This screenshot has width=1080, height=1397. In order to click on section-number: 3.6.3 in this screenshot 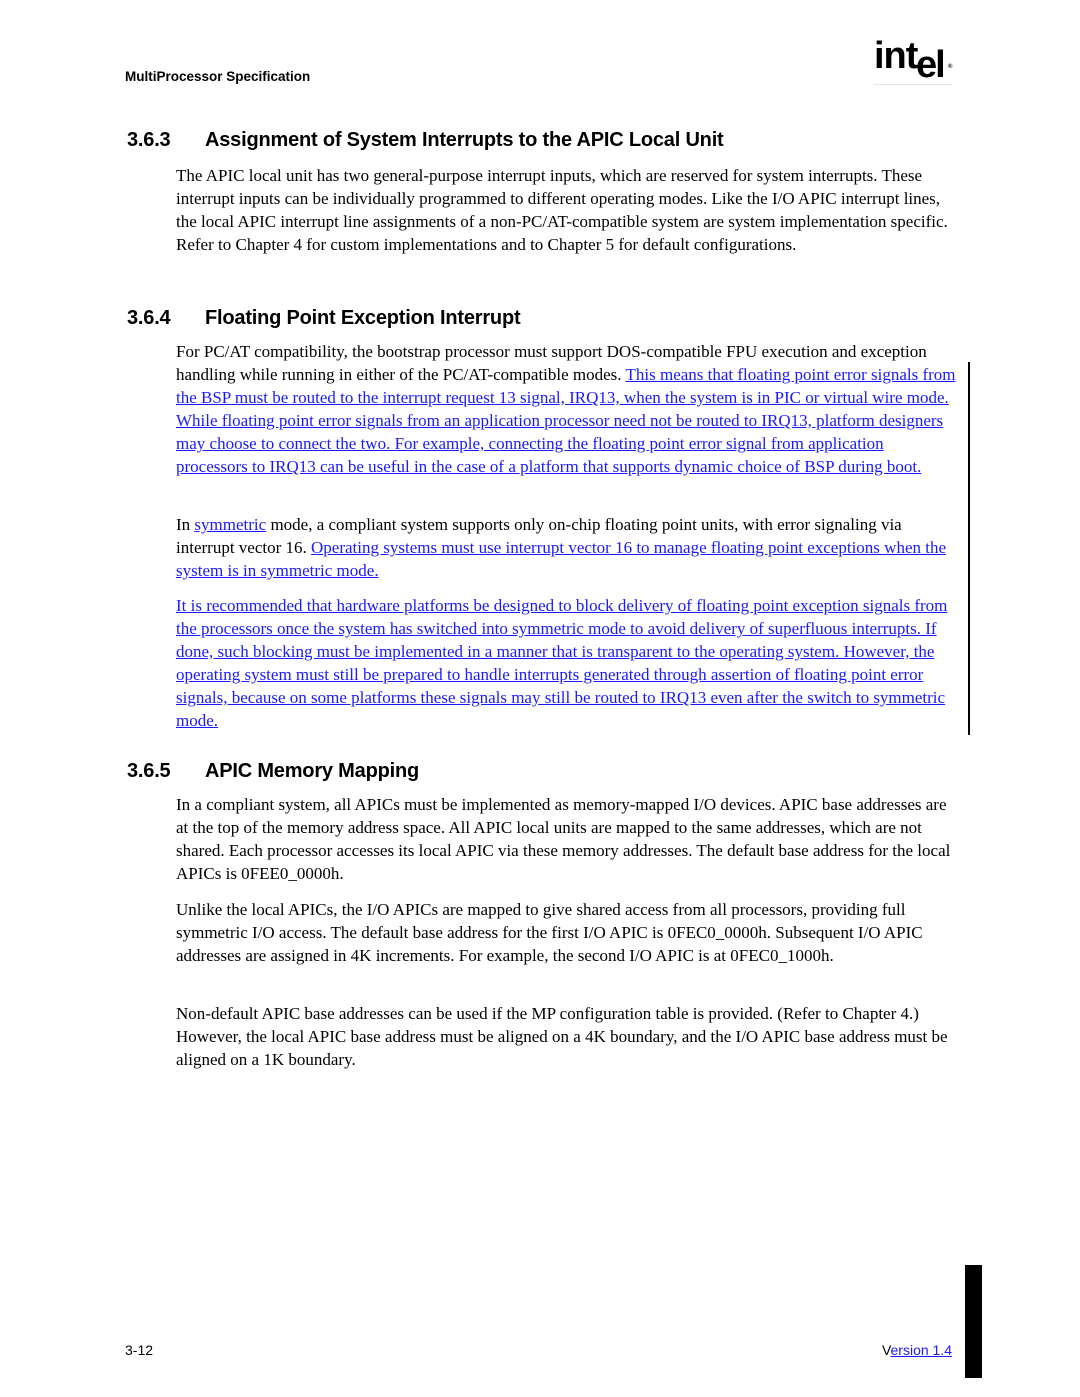, I will do `click(149, 140)`.